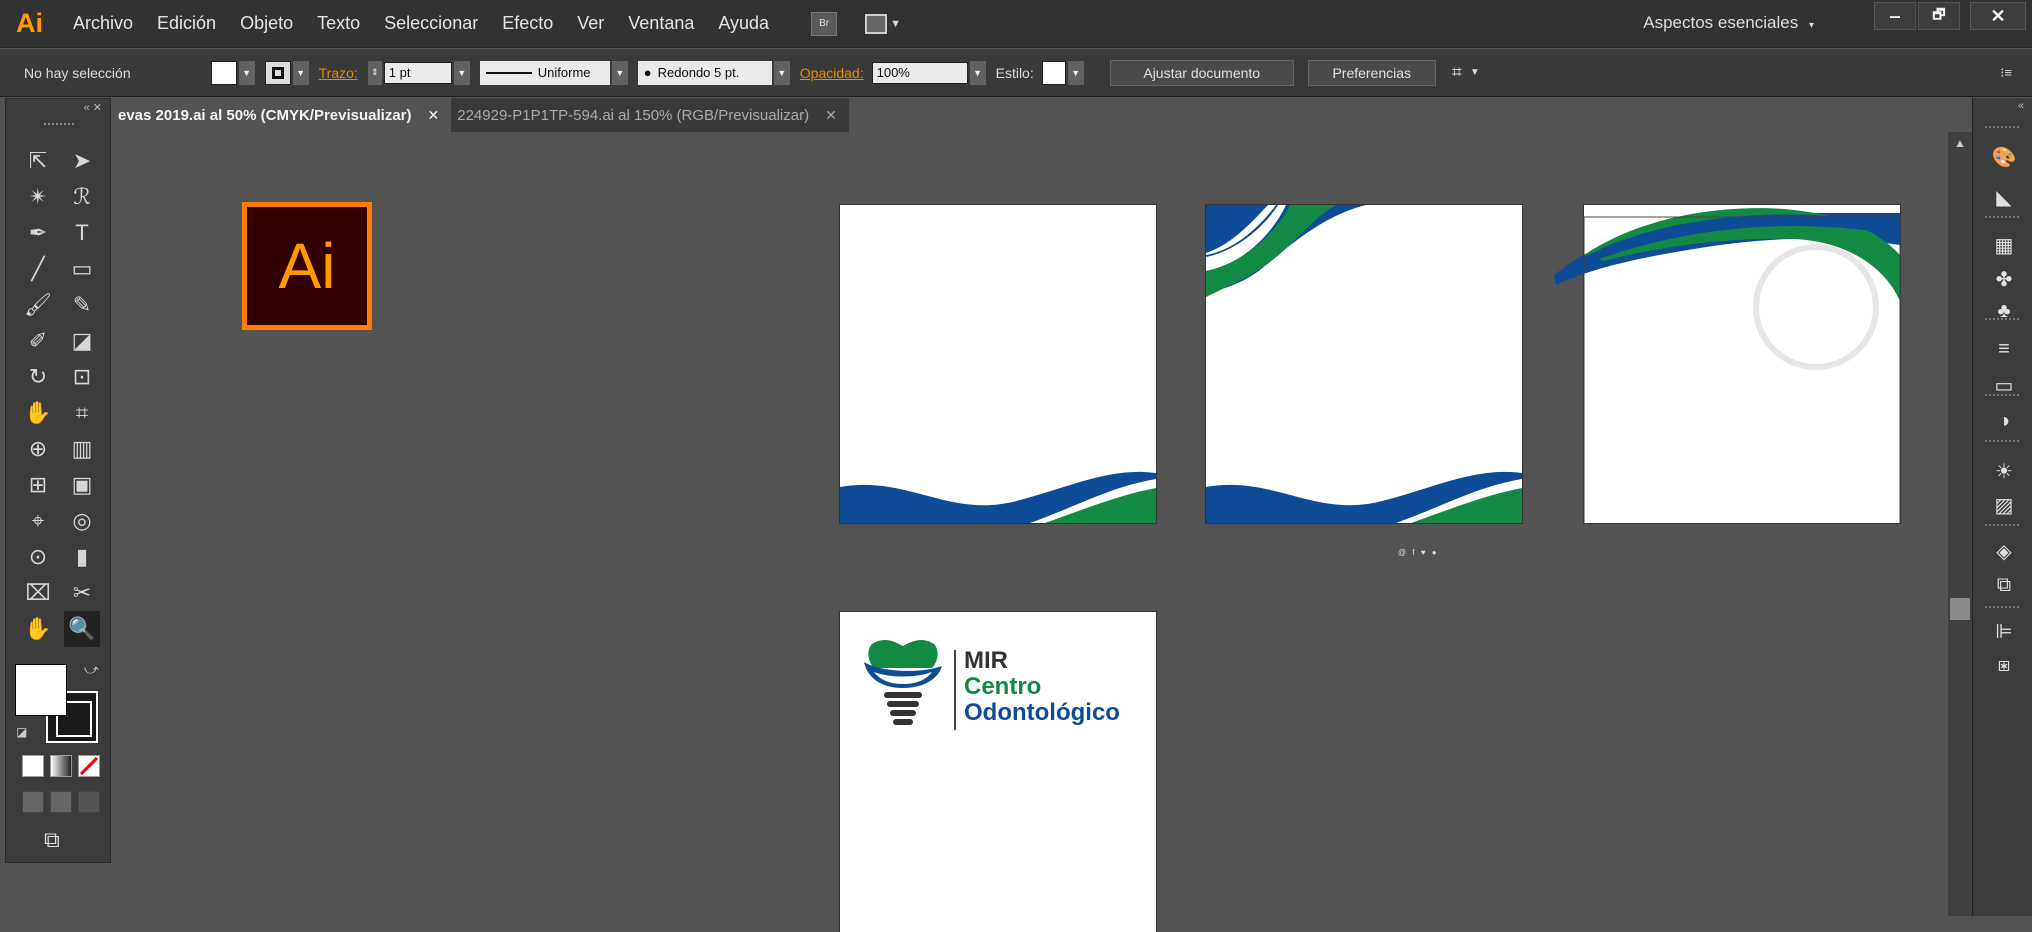 The image size is (2032, 932). I want to click on graphic-styles-icon: ▨, so click(2004, 505).